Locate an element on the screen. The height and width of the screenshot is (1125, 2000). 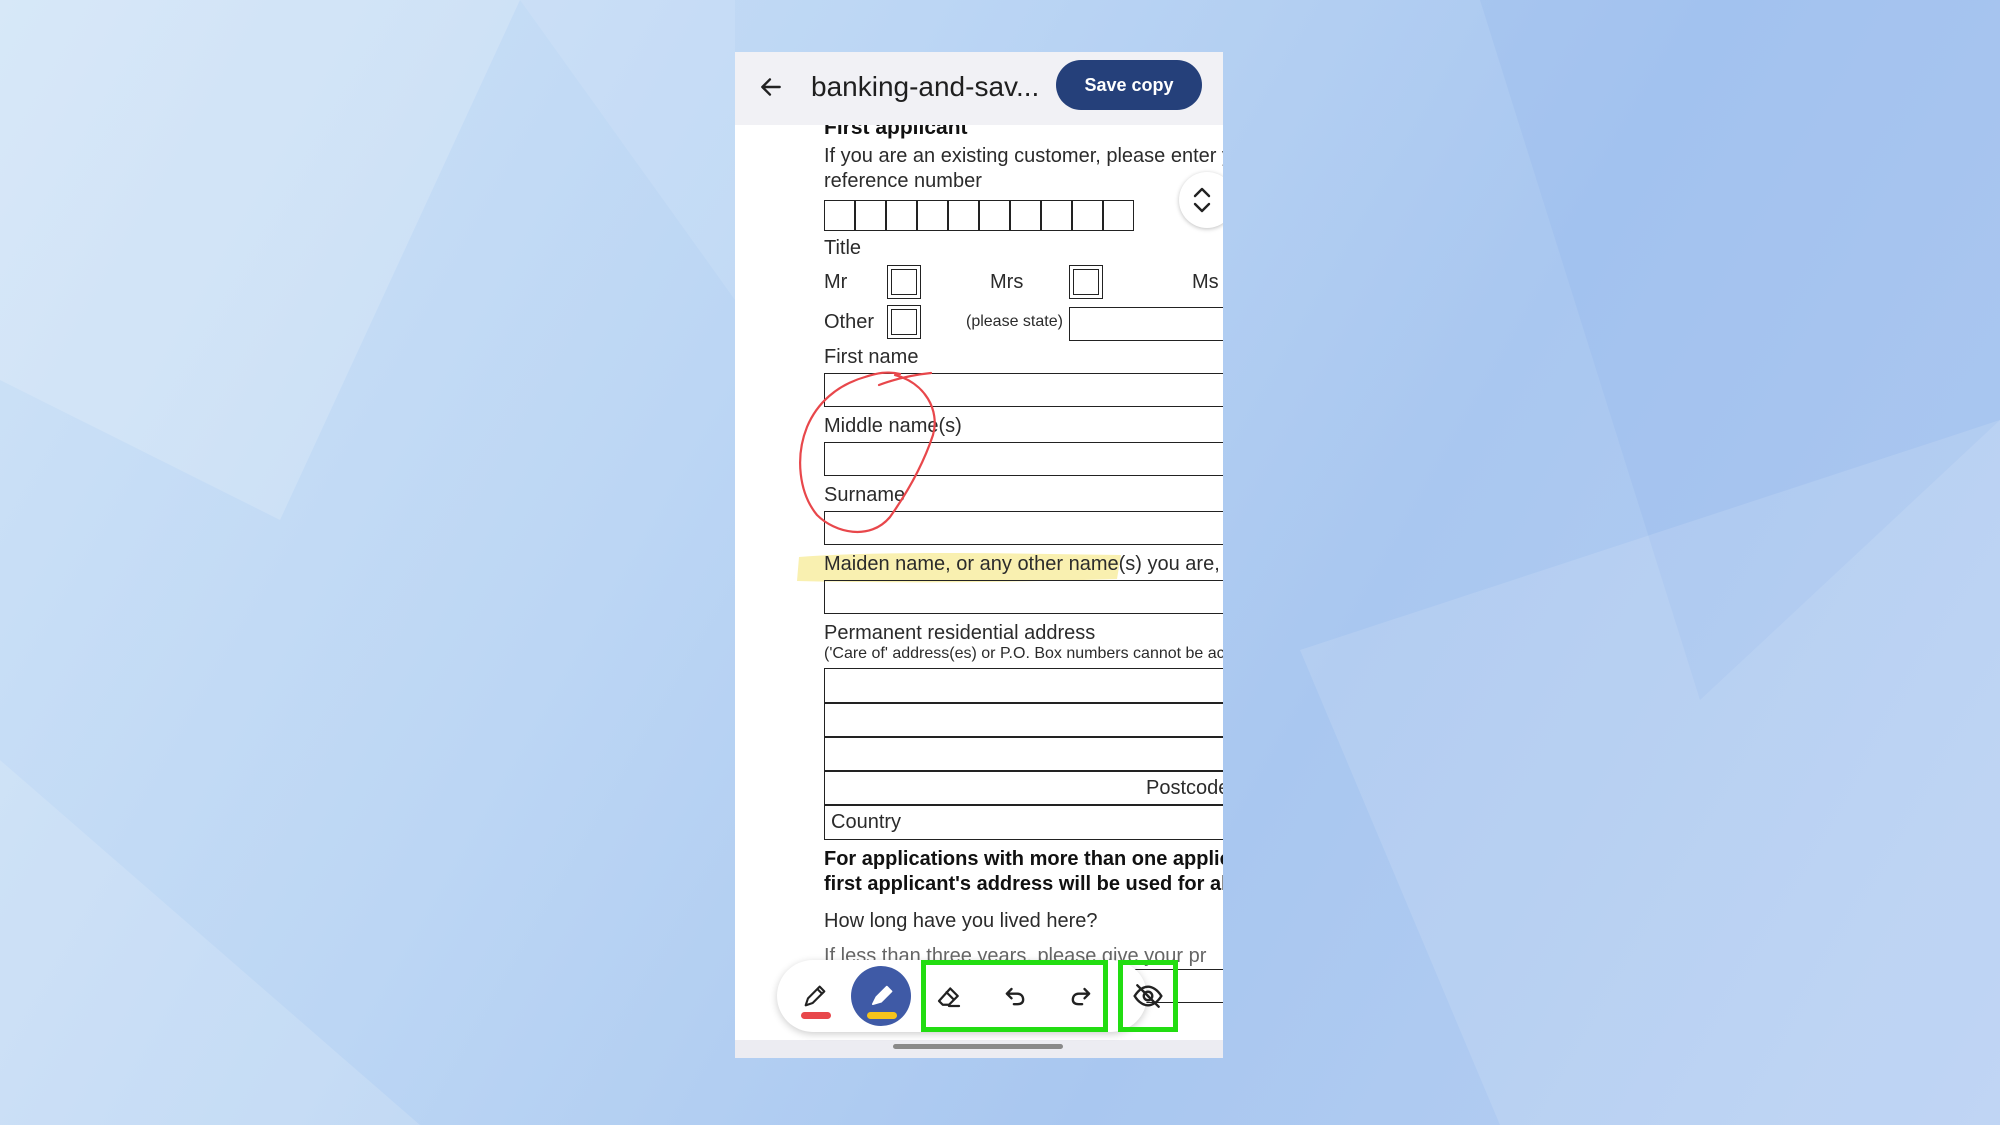
highlighter-tool is located at coordinates (881, 996).